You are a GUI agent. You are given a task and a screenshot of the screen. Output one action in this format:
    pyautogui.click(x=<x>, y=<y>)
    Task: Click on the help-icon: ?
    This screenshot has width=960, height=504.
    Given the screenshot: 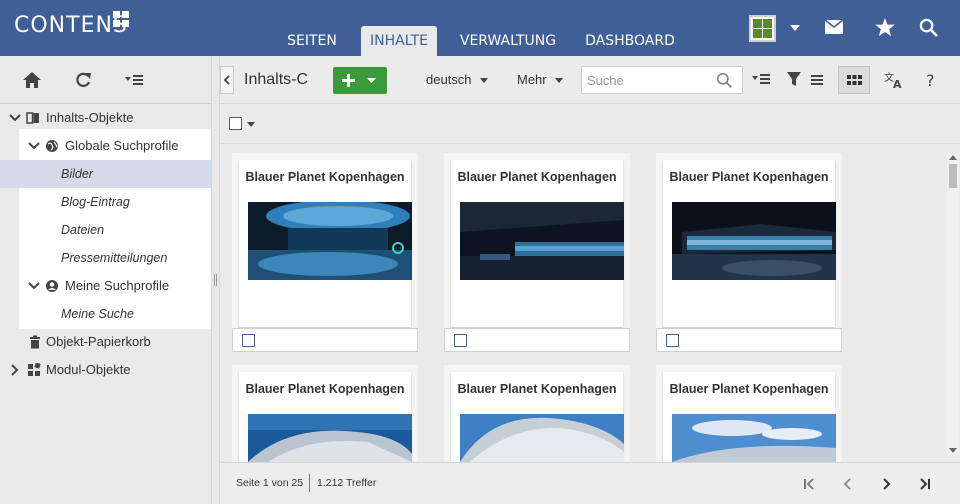 What is the action you would take?
    pyautogui.click(x=932, y=80)
    